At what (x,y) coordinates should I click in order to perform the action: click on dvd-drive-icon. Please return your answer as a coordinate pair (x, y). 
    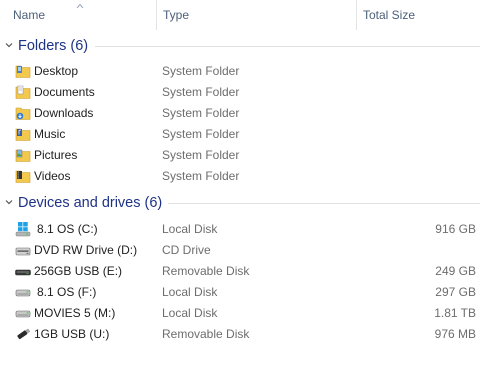
    Looking at the image, I should click on (23, 251).